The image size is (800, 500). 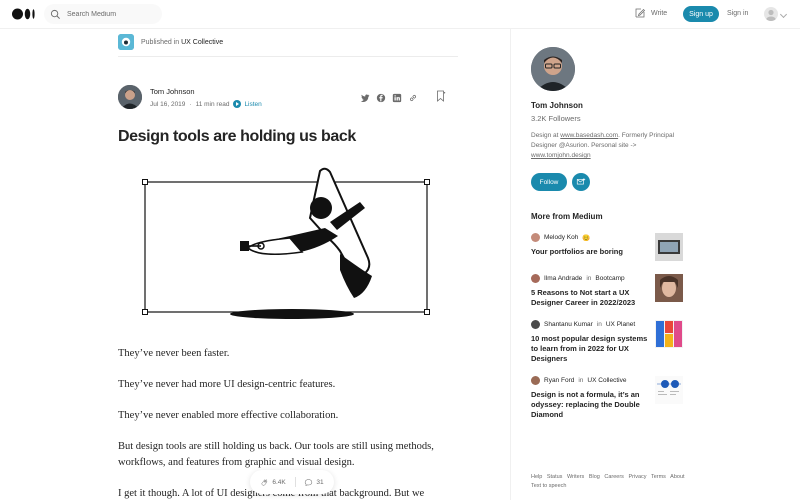 I want to click on write-button: Write, so click(x=650, y=13).